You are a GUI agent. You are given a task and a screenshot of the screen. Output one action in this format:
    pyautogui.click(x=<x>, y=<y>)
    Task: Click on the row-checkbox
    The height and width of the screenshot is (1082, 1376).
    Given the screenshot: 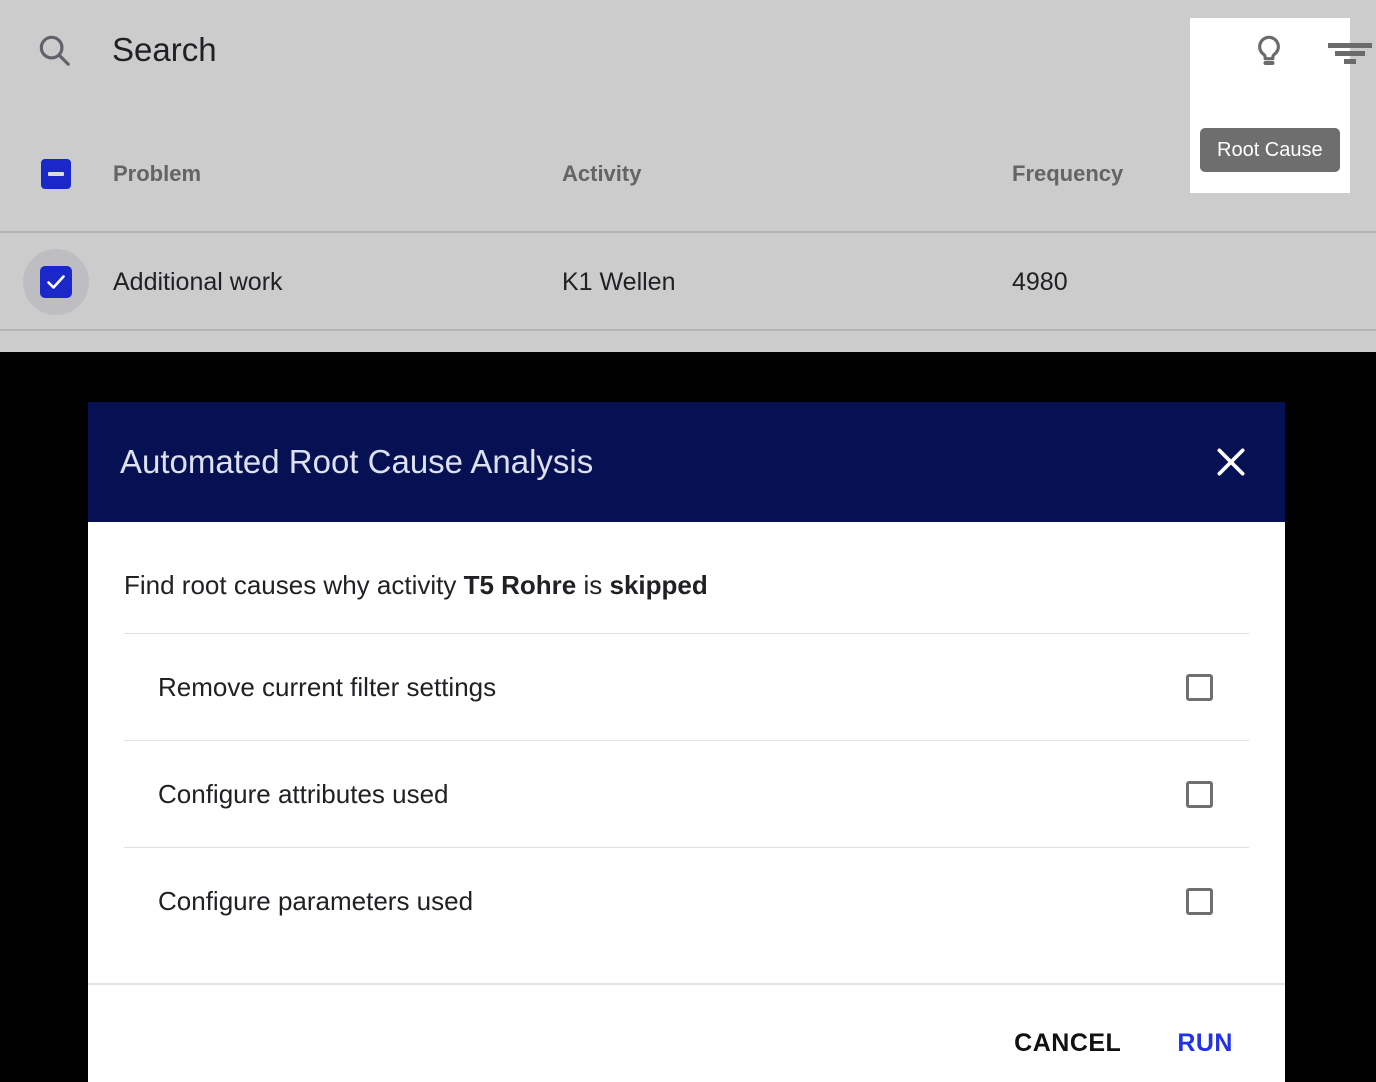 What is the action you would take?
    pyautogui.click(x=56, y=282)
    